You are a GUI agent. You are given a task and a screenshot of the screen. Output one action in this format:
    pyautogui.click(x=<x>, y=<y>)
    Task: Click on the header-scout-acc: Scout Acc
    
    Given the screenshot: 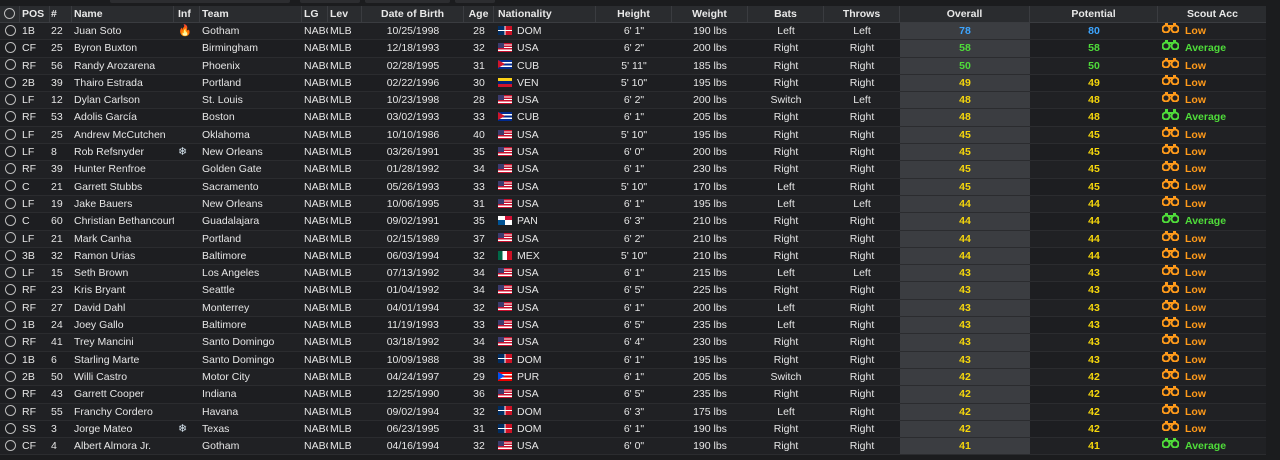 What is the action you would take?
    pyautogui.click(x=1213, y=14)
    